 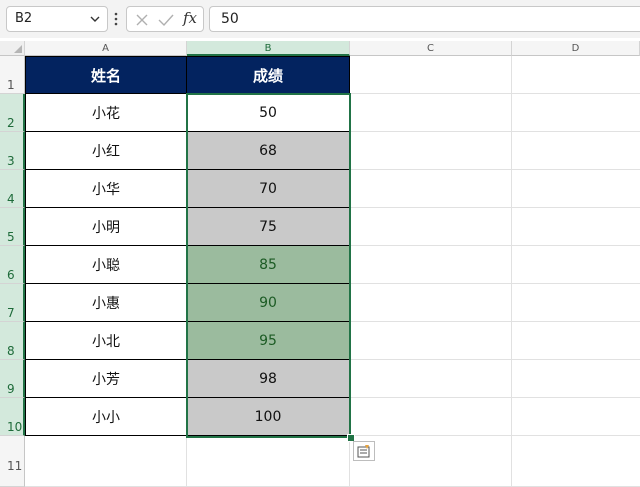 I want to click on row-header-4: 4, so click(x=12, y=189).